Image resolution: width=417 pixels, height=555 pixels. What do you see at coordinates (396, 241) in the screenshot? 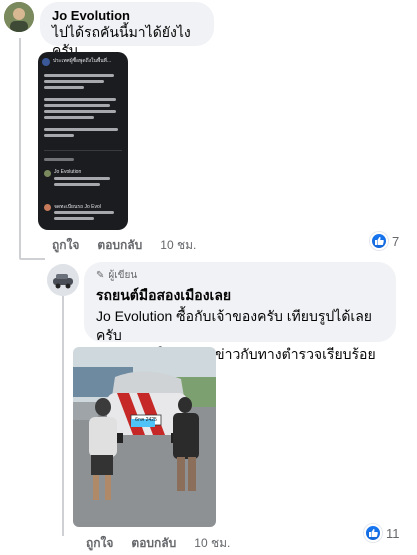
I see `reaction-count: 7` at bounding box center [396, 241].